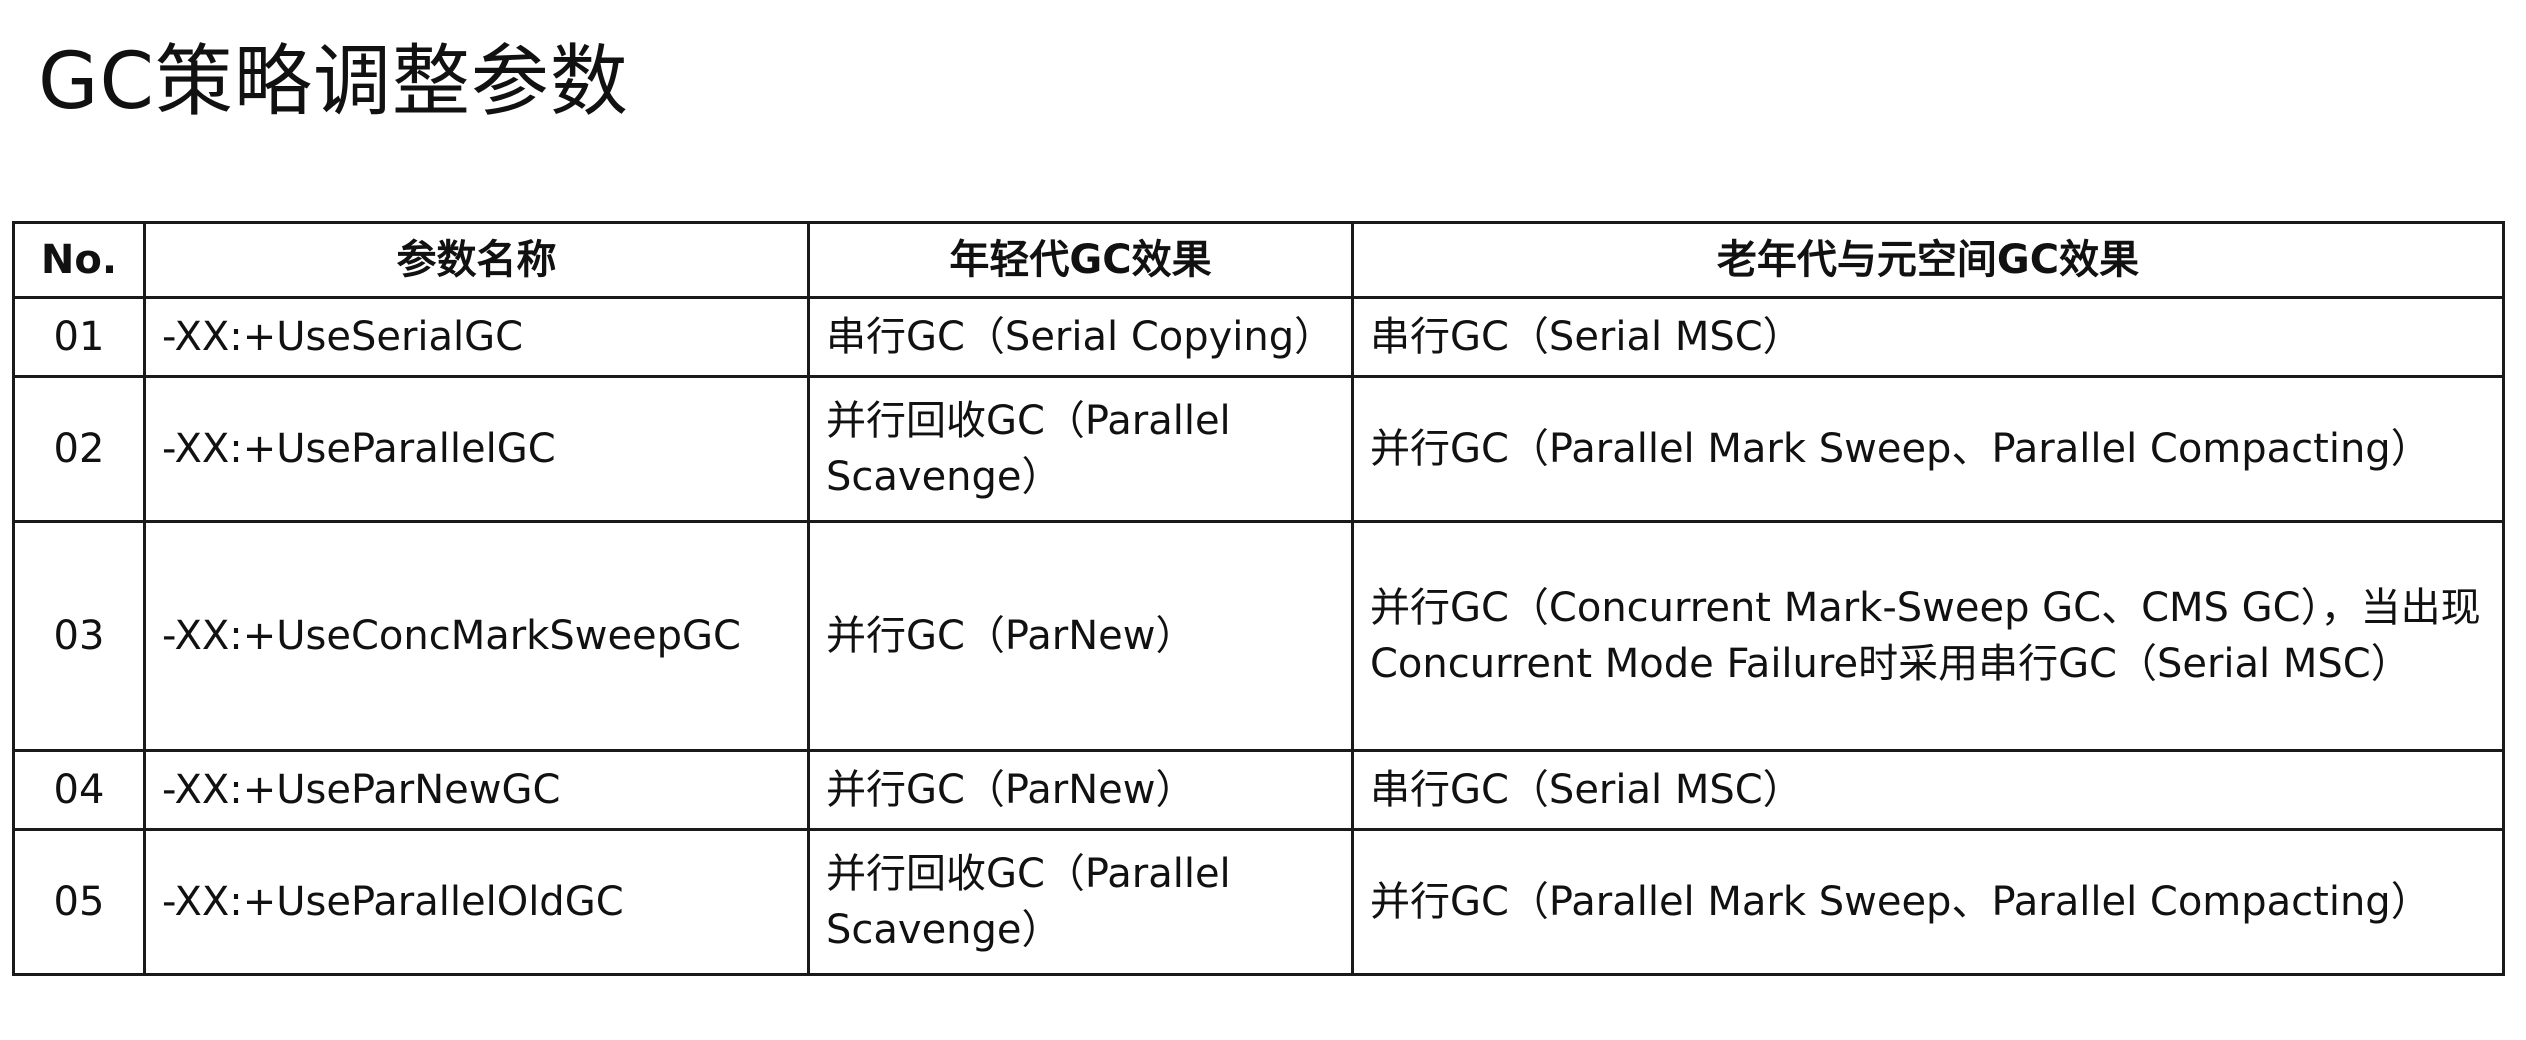  Describe the element at coordinates (451, 636) in the screenshot. I see `param-name: -XX:+UseConcMarkSweepGC` at that location.